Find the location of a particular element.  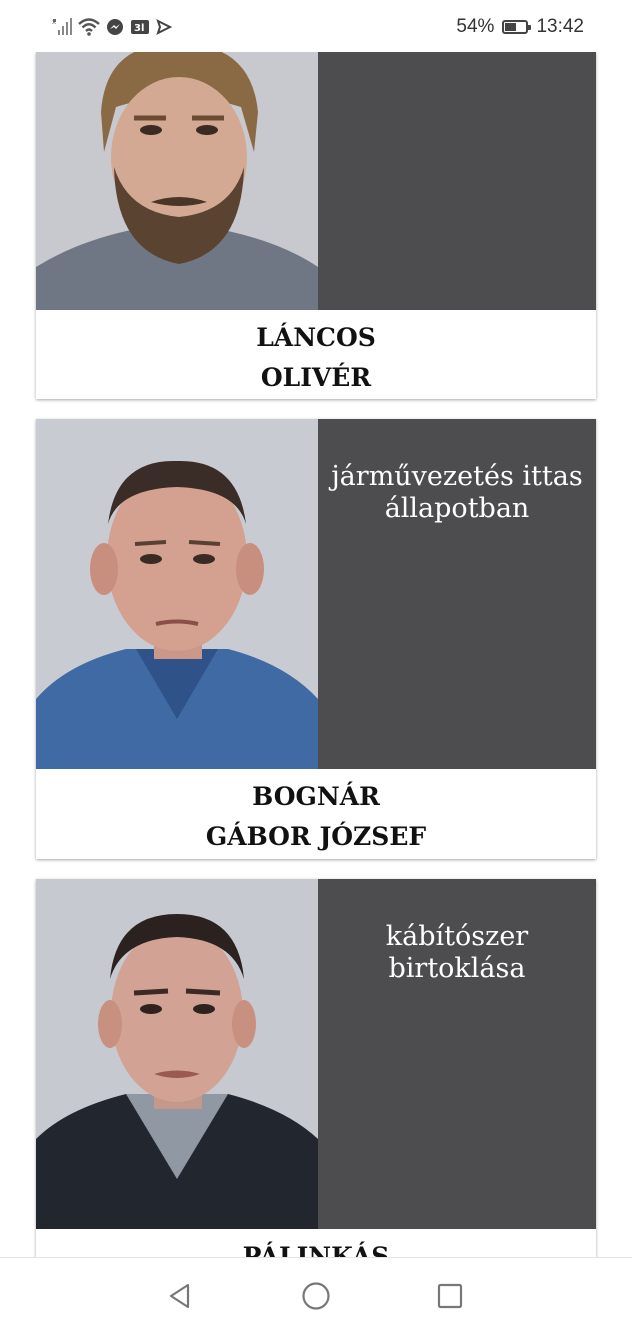

svg-text: 3l is located at coordinates (139, 28).